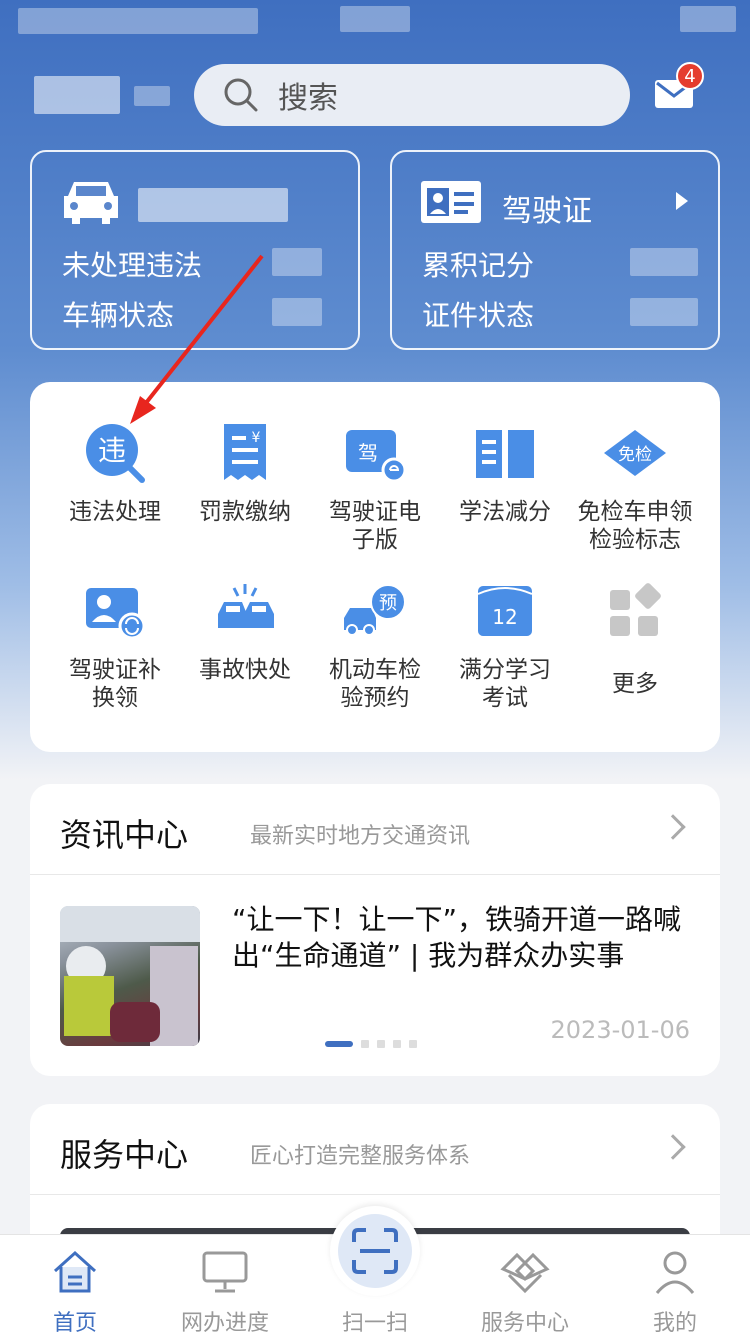 Image resolution: width=750 pixels, height=1334 pixels. I want to click on service-accident: 事故快处, so click(245, 631).